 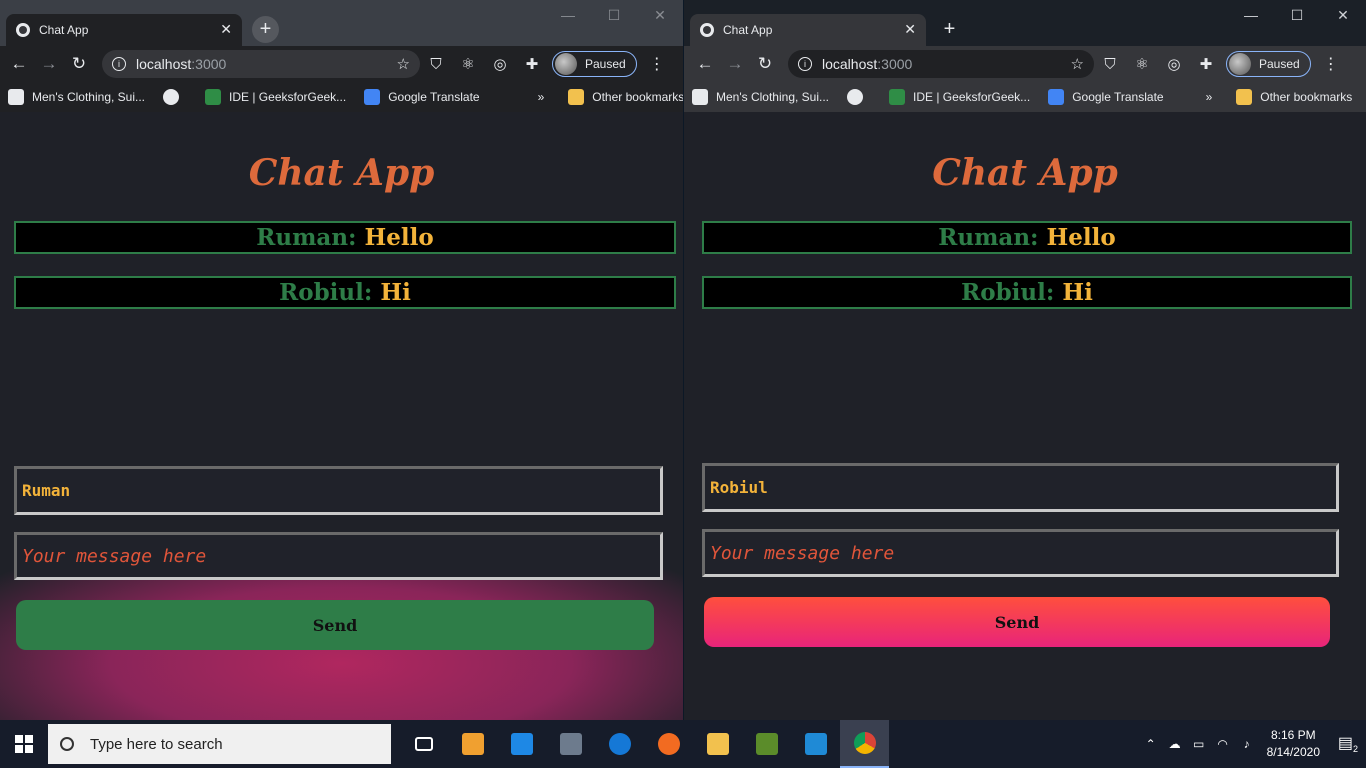 I want to click on bookmark-label: Google Translate, so click(x=434, y=97).